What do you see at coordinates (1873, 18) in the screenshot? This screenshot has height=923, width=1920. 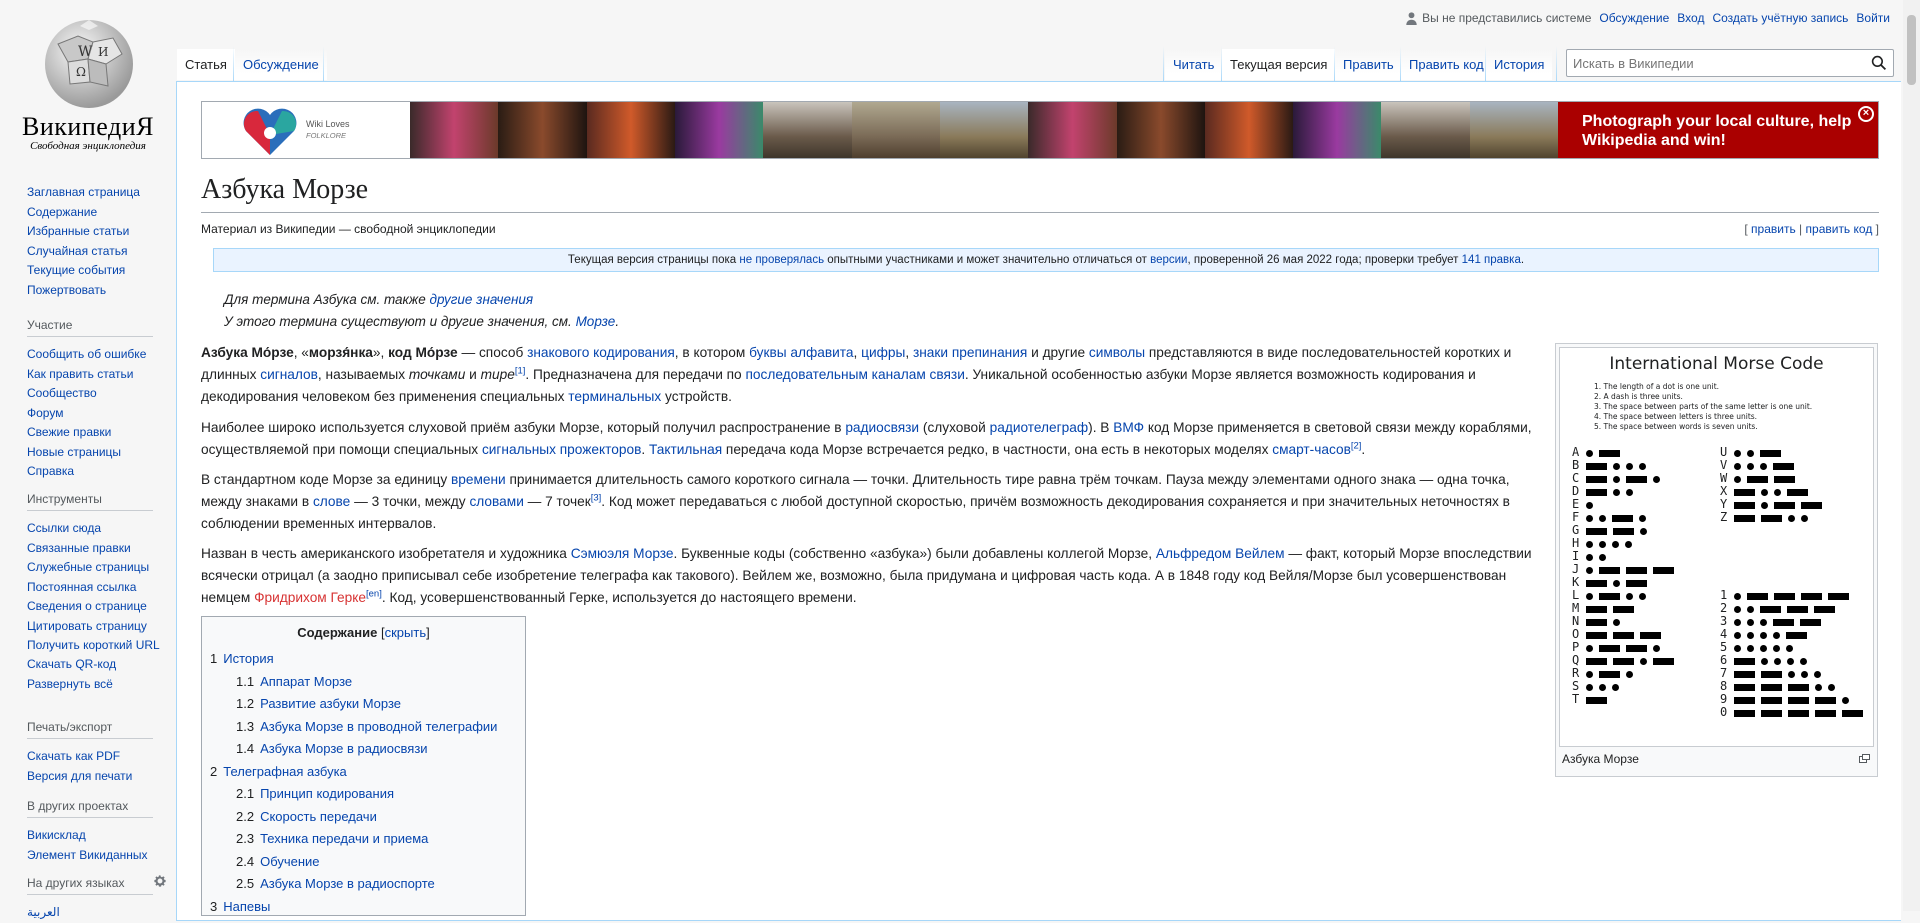 I see `login-link: Войти` at bounding box center [1873, 18].